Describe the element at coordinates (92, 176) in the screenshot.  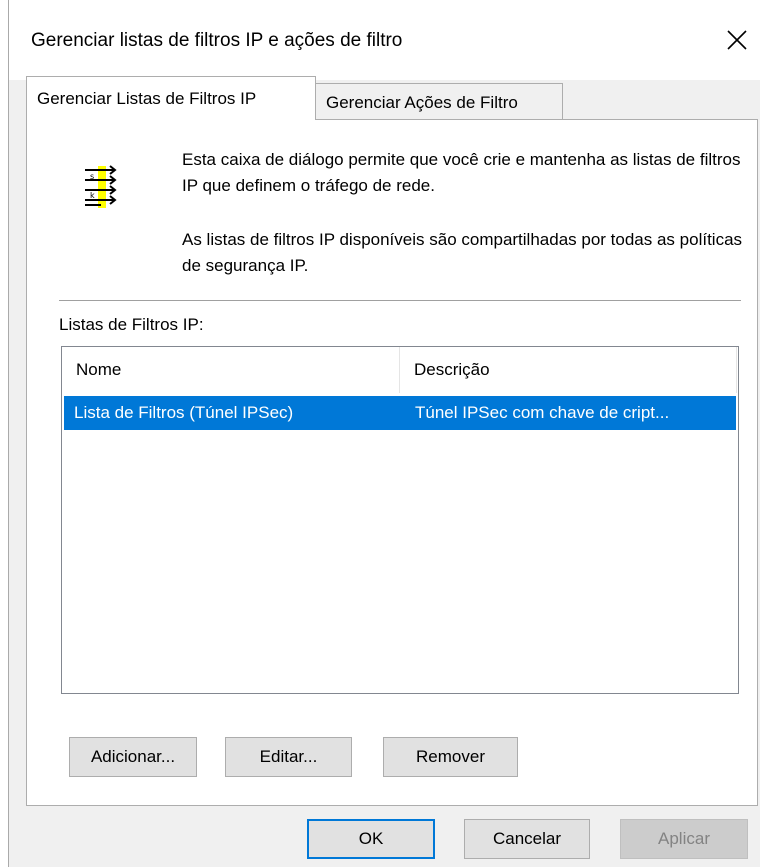
I see `svg-text: s` at that location.